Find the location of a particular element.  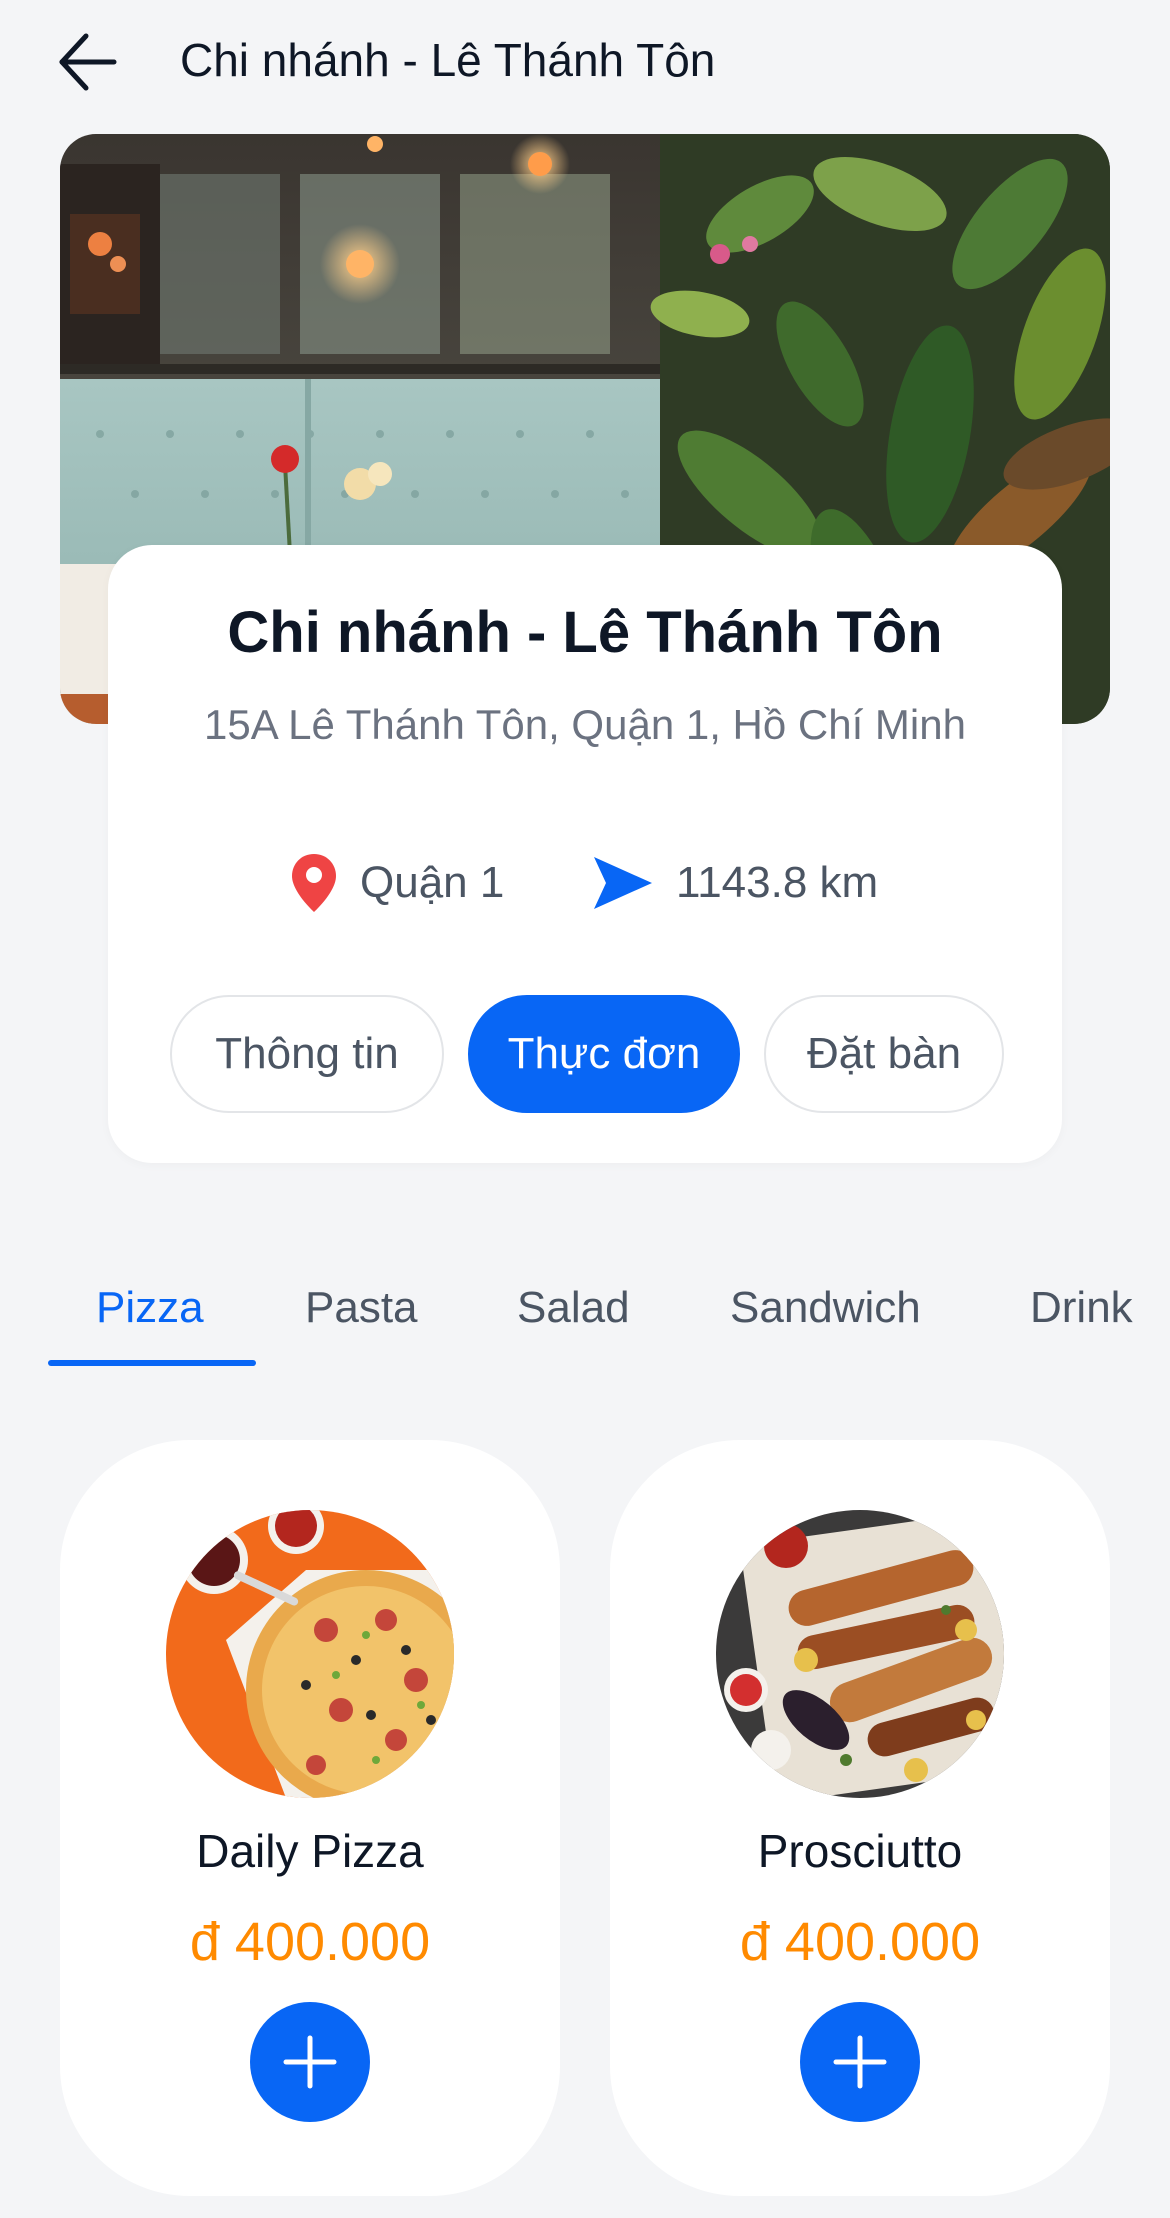

district-label: Quận 1 is located at coordinates (432, 882).